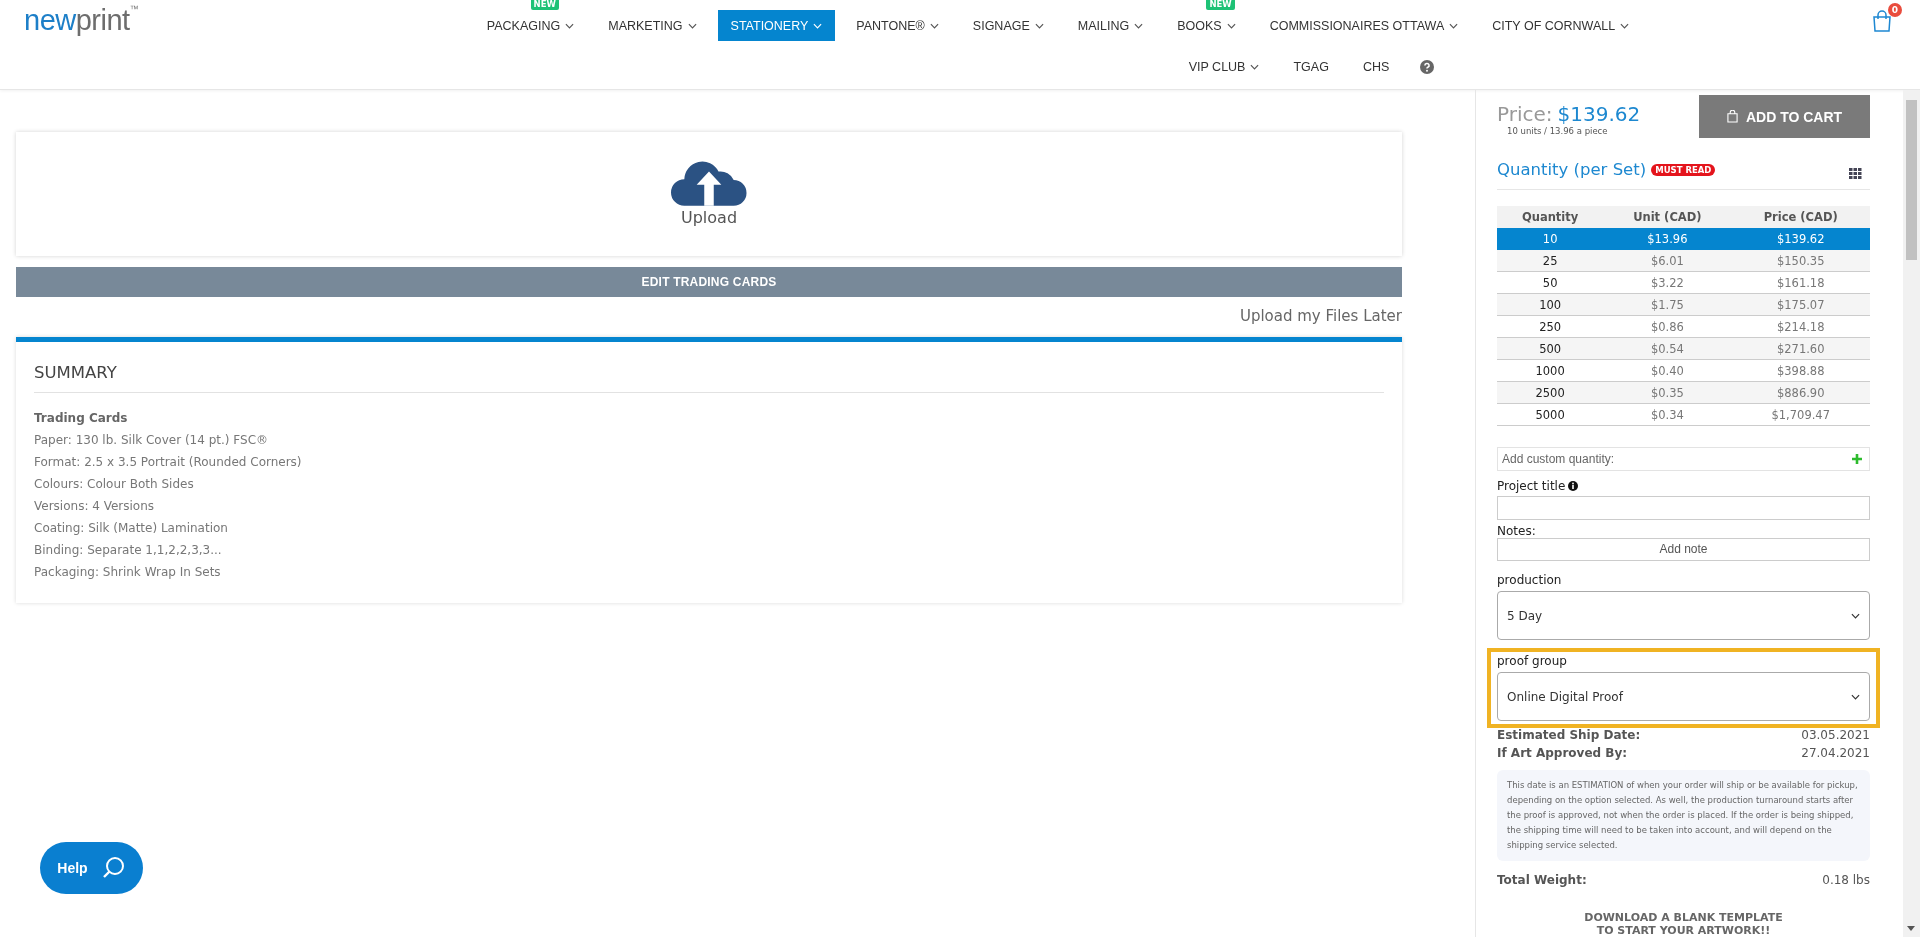 The width and height of the screenshot is (1920, 937). I want to click on price-row: 500 $0.54 $271.60, so click(1683, 348).